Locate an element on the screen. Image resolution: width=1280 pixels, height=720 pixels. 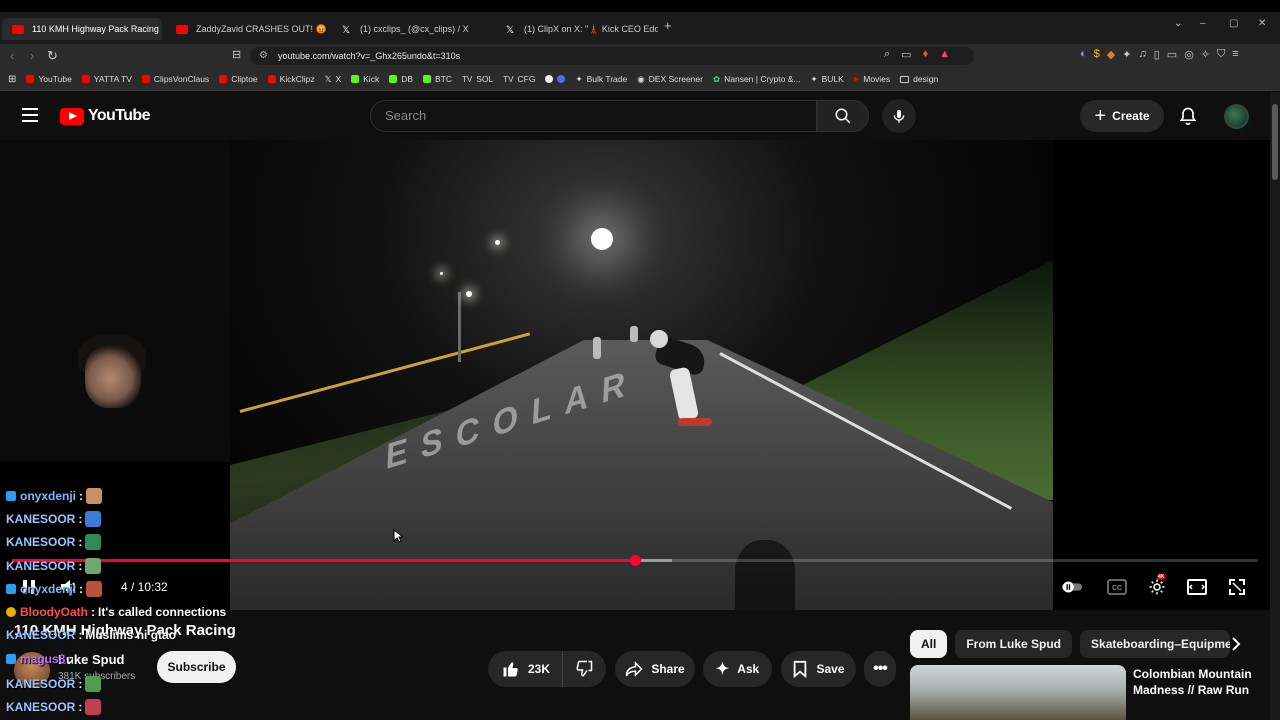
youtube-logo: YouTube is located at coordinates (105, 116).